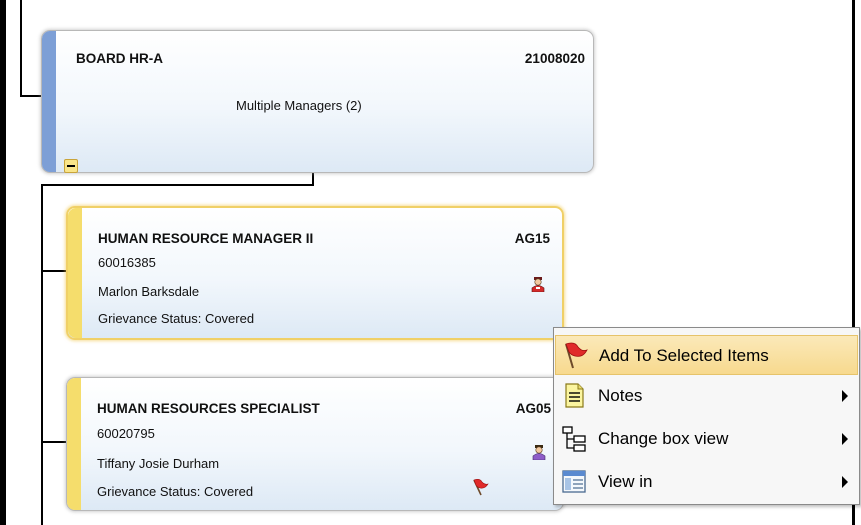 The height and width of the screenshot is (525, 861). I want to click on node-title: BOARD HR-A, so click(119, 58).